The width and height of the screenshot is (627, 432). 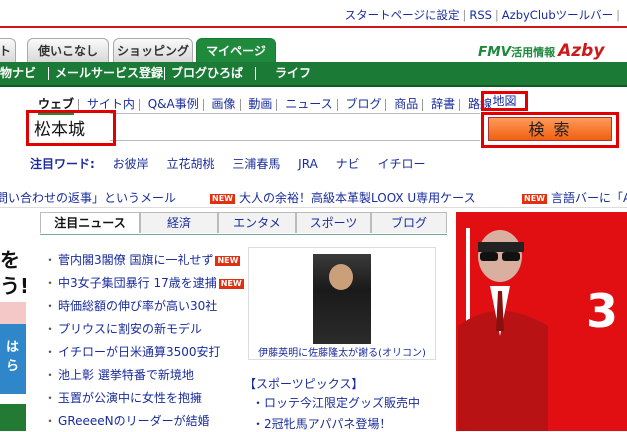 I want to click on nav-item-life: ライフ, so click(x=293, y=73).